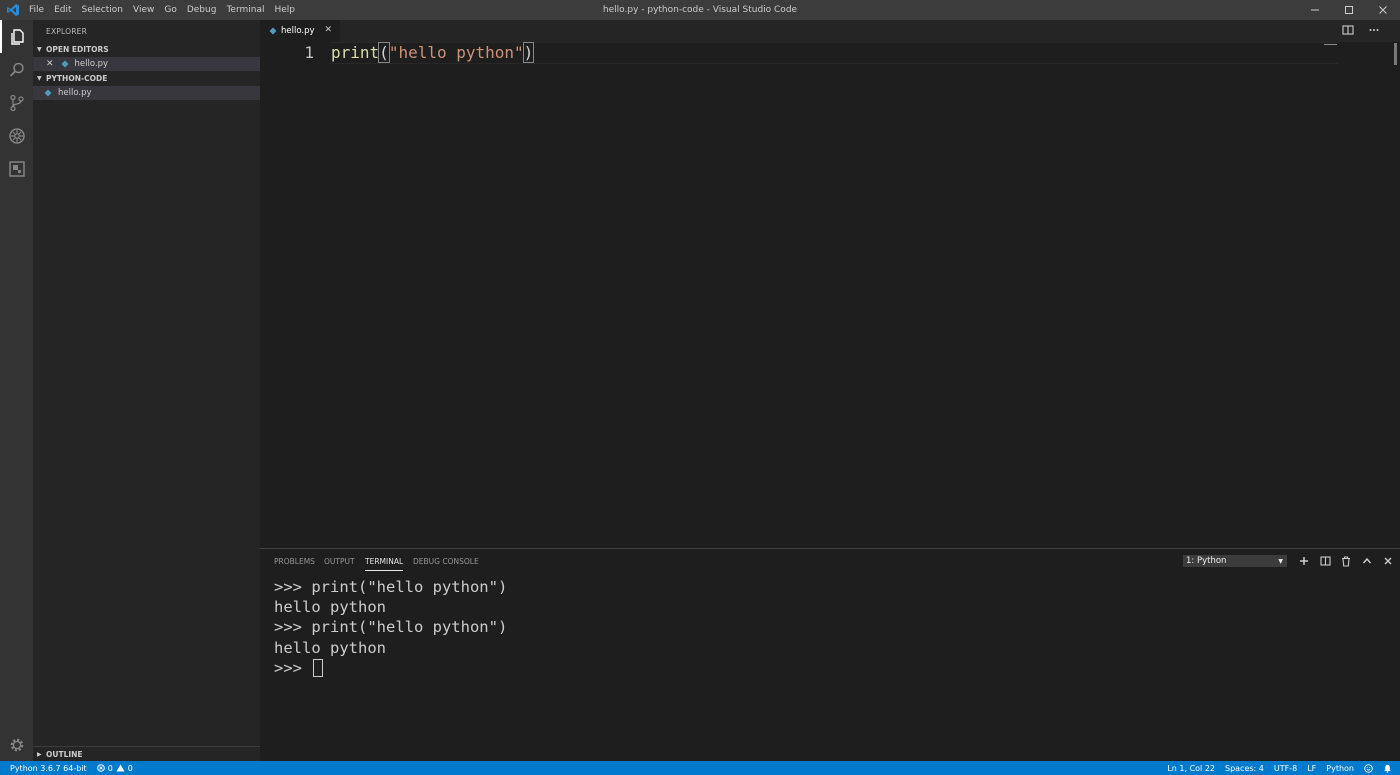 The width and height of the screenshot is (1400, 775). I want to click on window-controls, so click(1349, 10).